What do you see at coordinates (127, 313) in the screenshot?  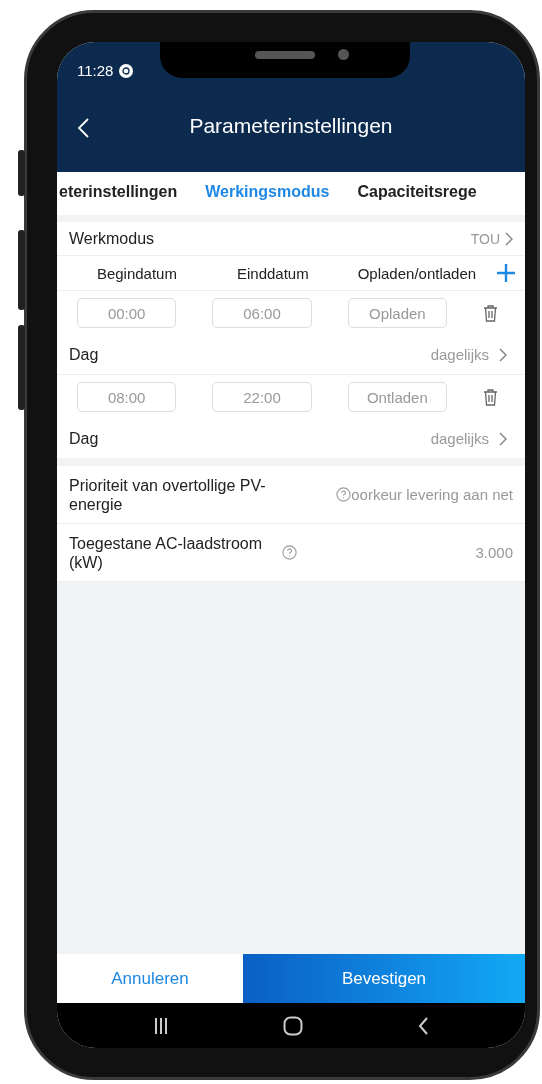 I see `time-field: 00:00` at bounding box center [127, 313].